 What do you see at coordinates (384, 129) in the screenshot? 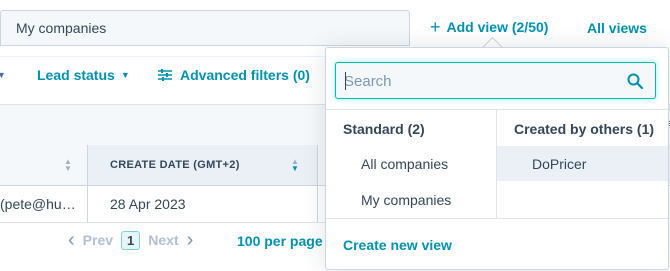
I see `standard-views-heading: Standard (2)` at bounding box center [384, 129].